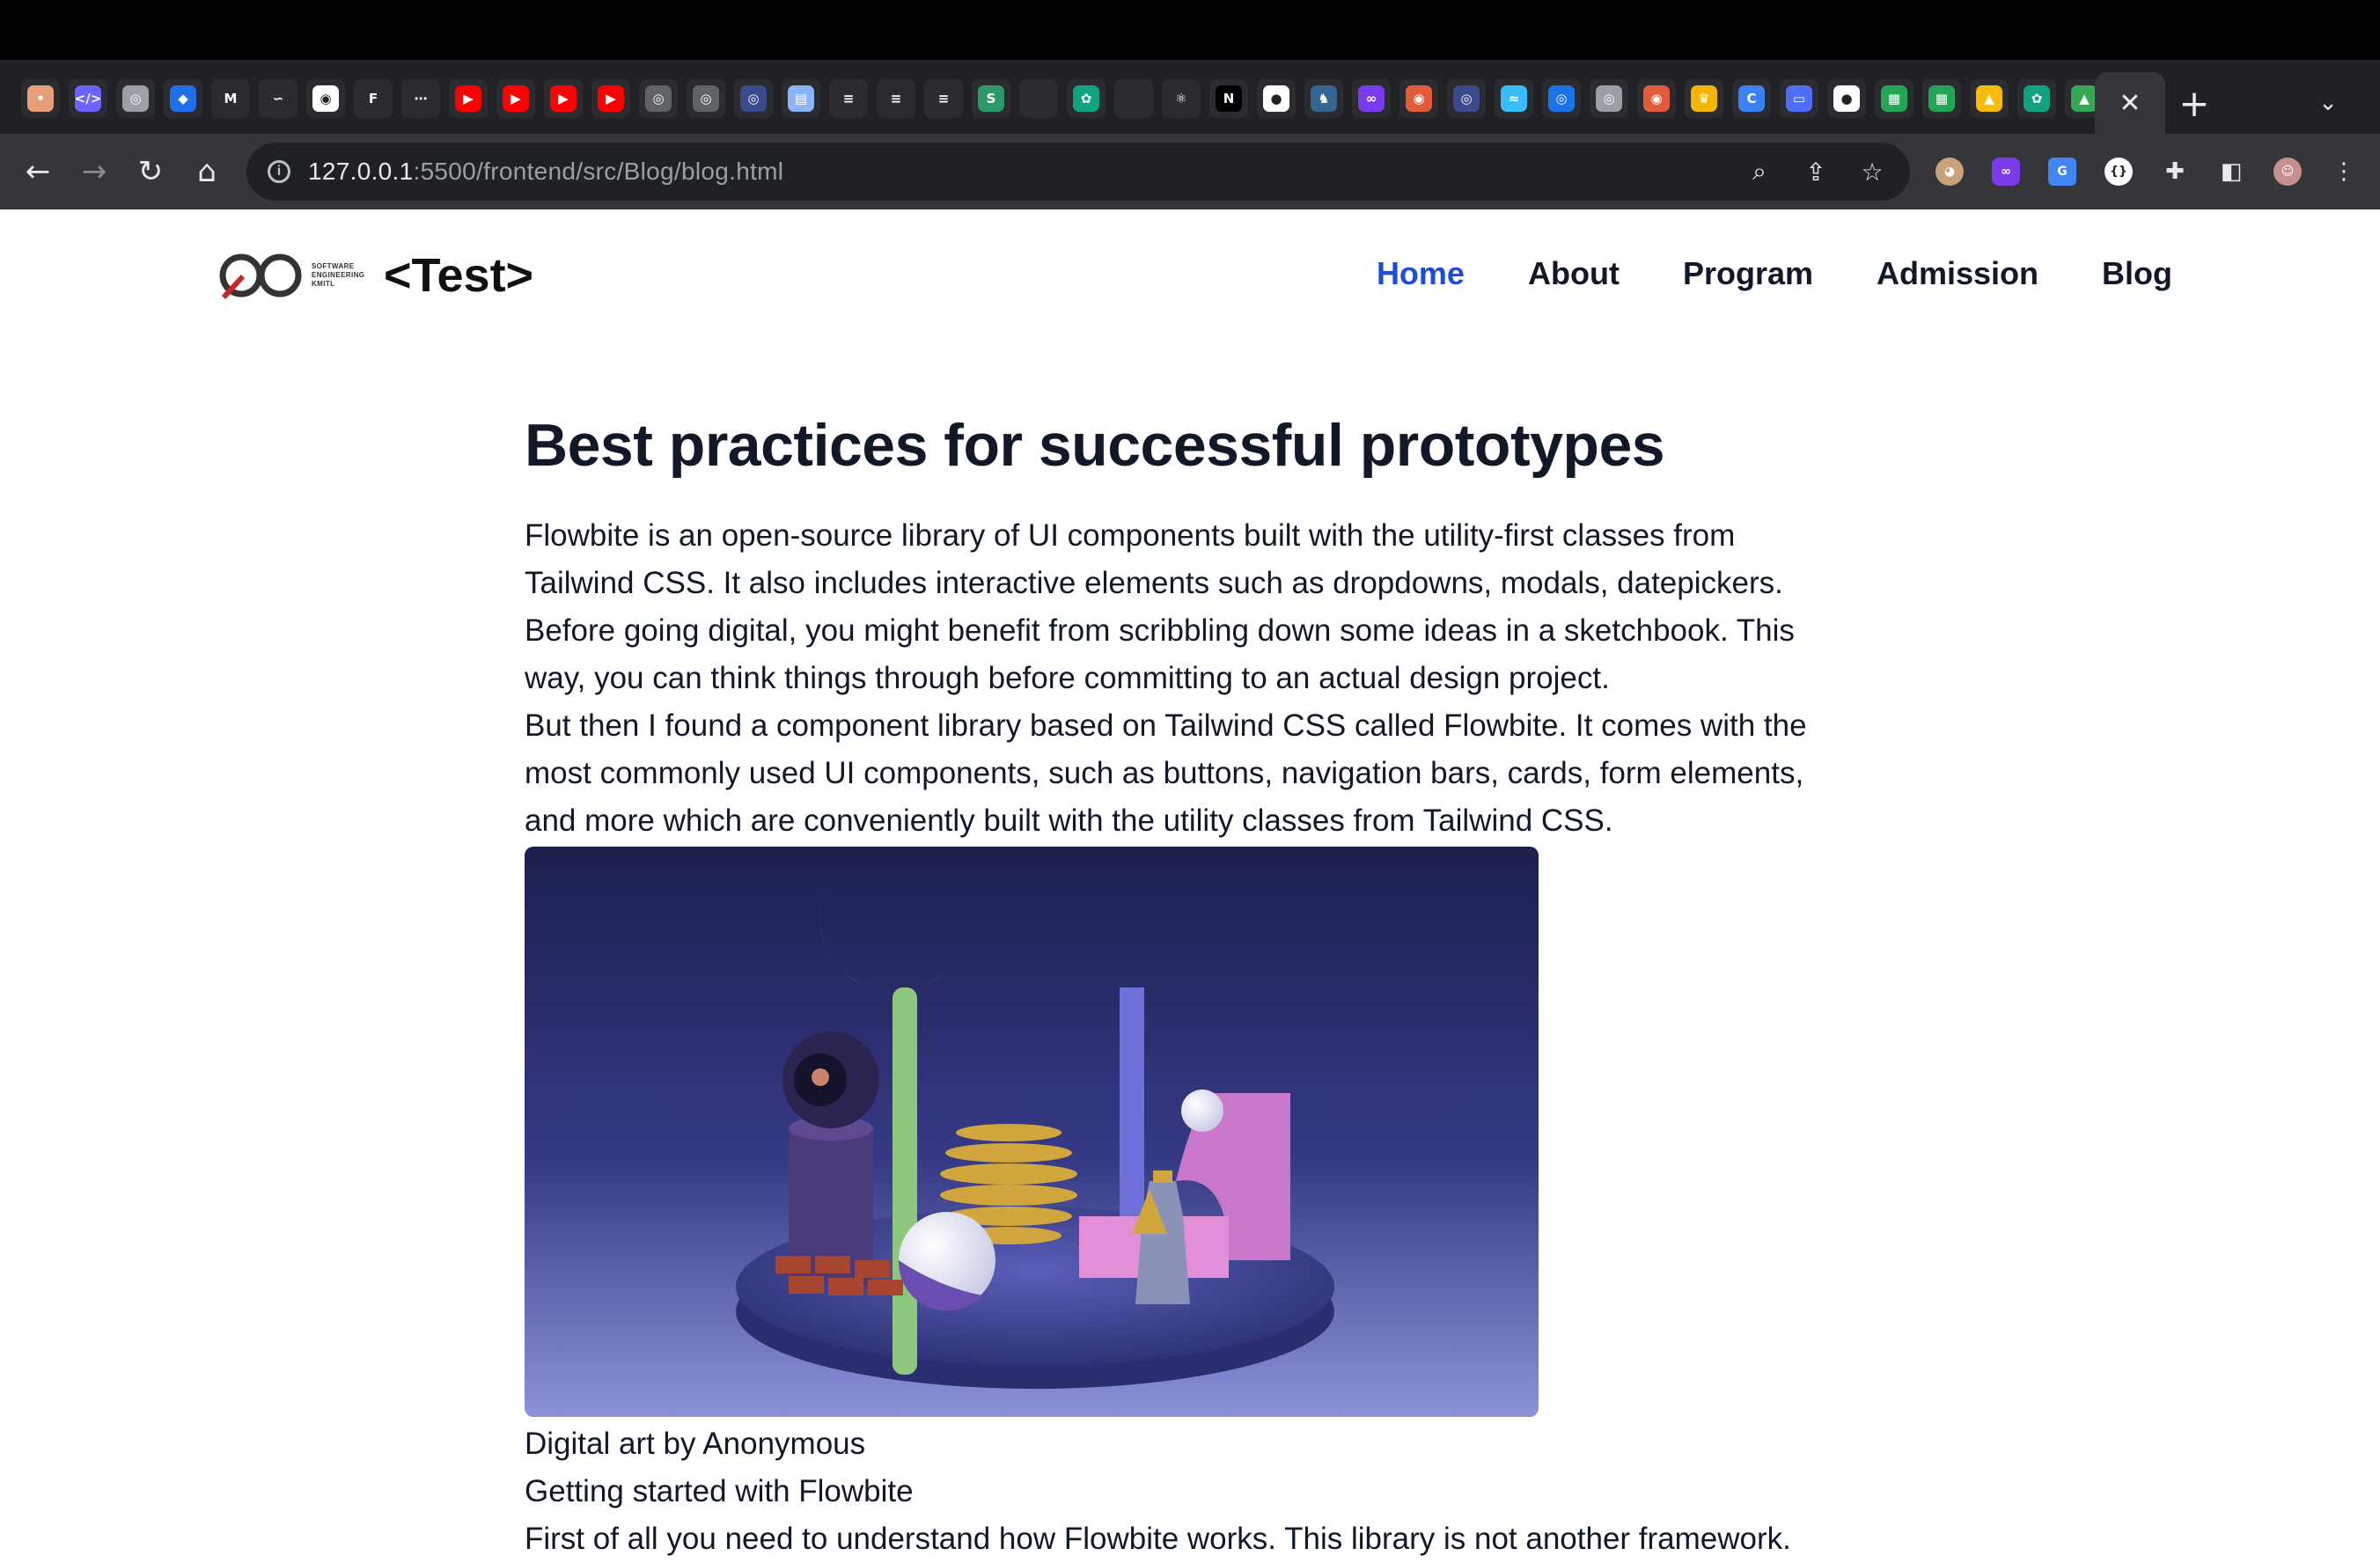  I want to click on orbit-icon: ◎, so click(135, 98).